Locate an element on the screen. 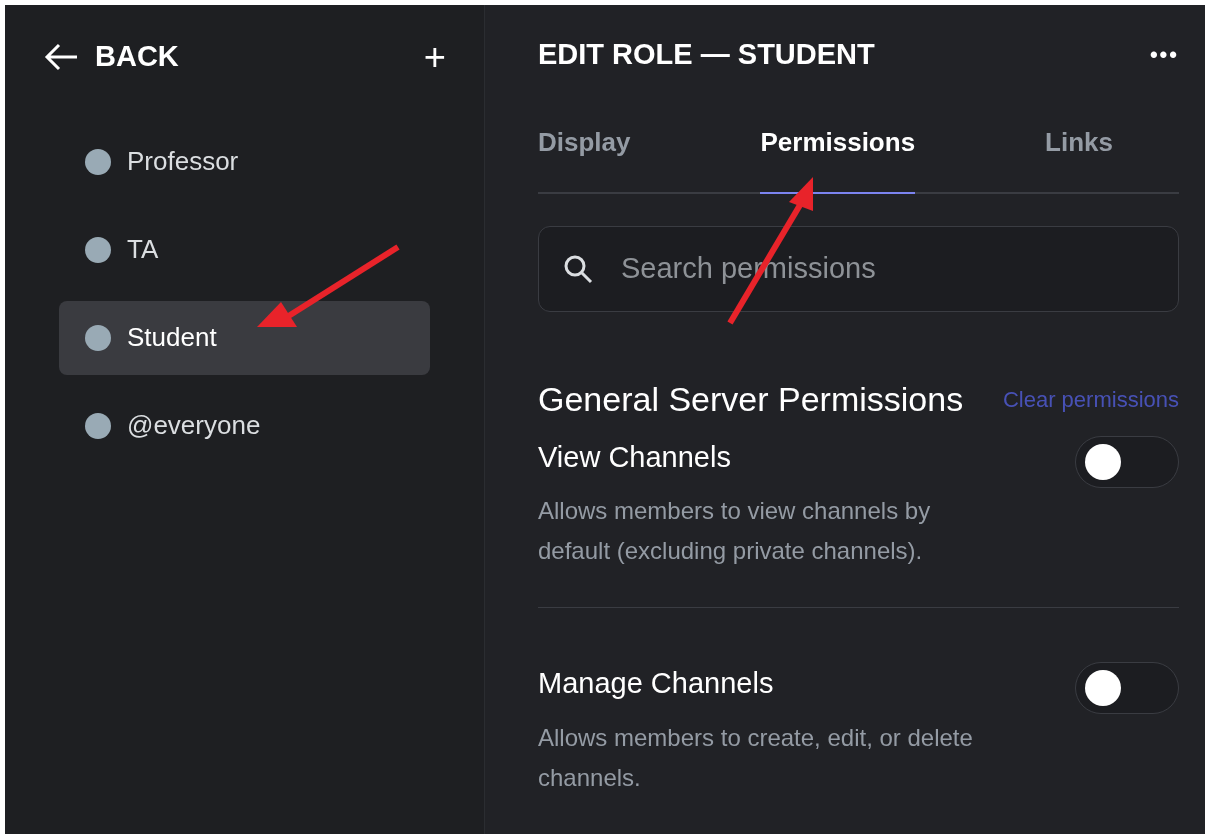 Image resolution: width=1205 pixels, height=834 pixels. permission-description: Allows members to create, edit, or delete channels. is located at coordinates (756, 757).